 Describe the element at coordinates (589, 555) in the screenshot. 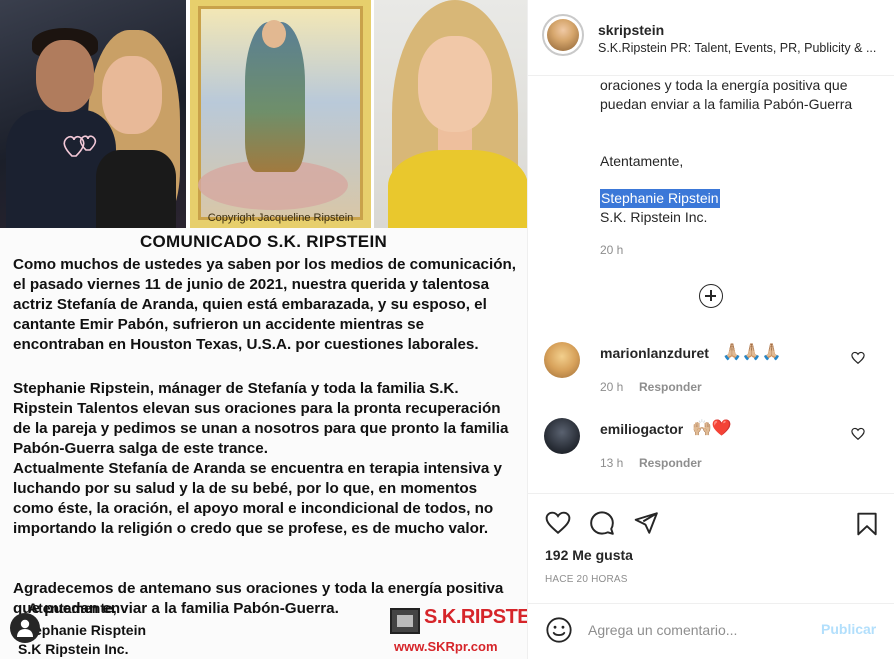

I see `likes-count: 192 Me gusta` at that location.